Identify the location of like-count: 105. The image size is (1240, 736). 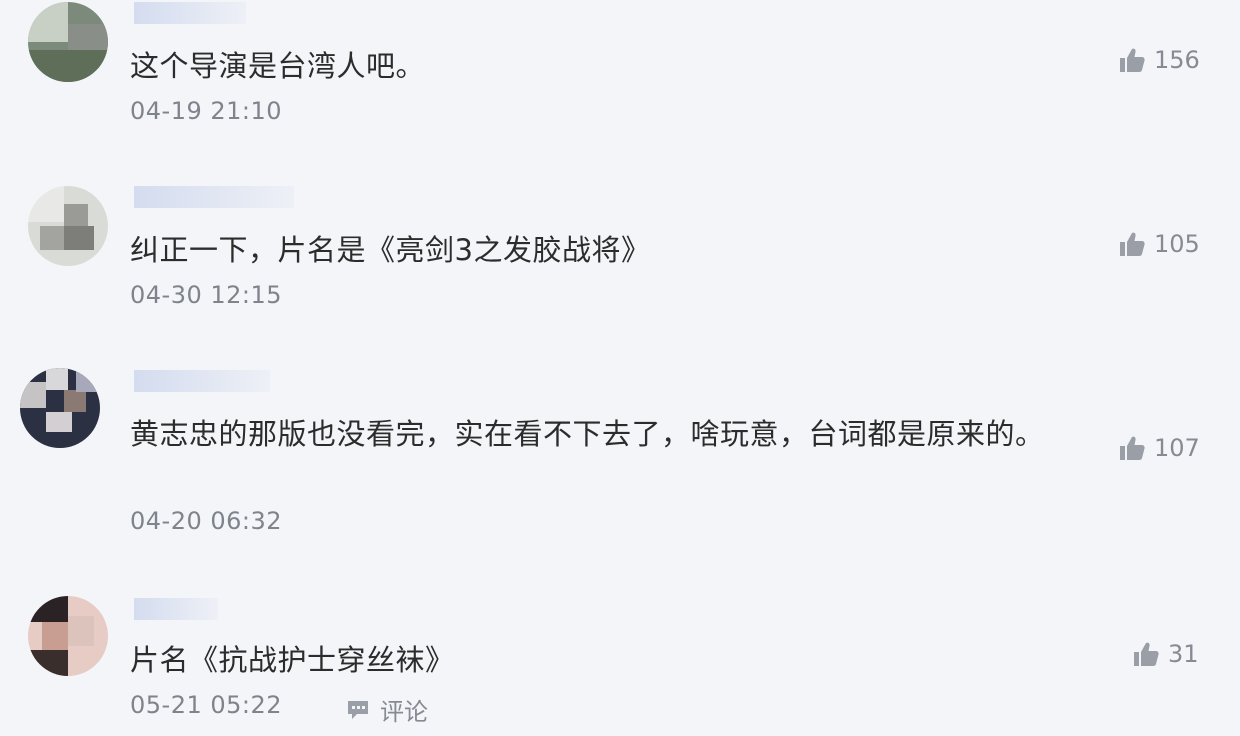
(1177, 244).